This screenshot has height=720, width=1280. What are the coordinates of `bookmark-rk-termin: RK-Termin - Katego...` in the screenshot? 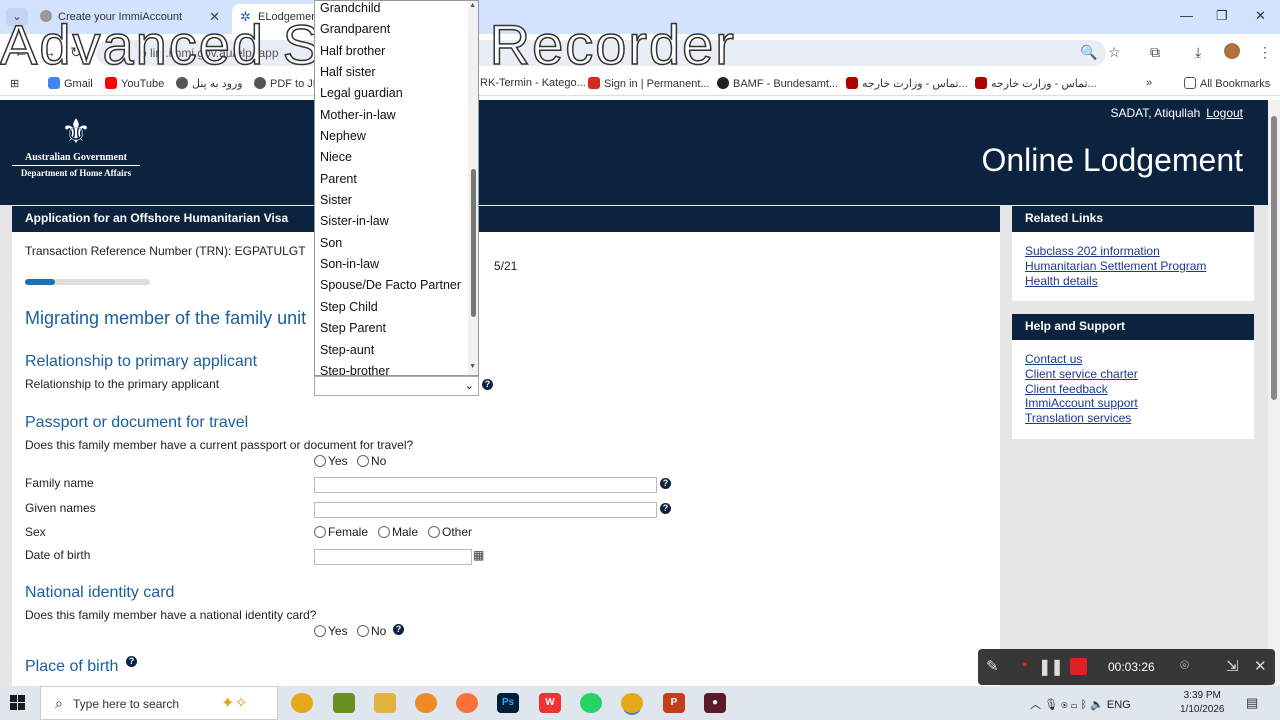 It's located at (533, 83).